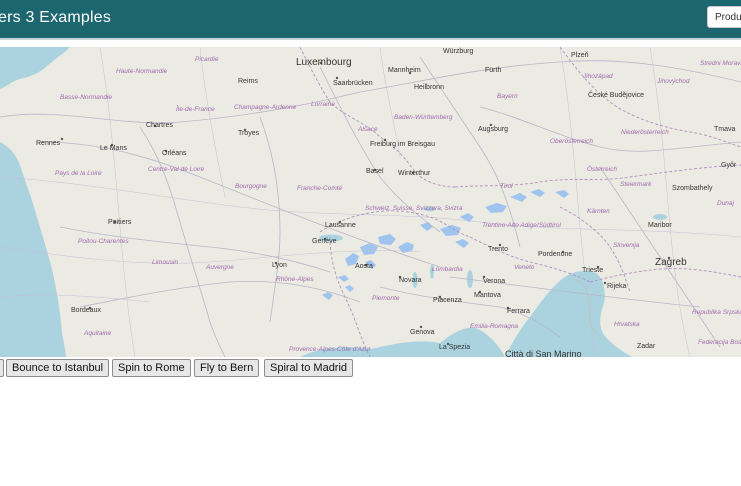  What do you see at coordinates (364, 266) in the screenshot?
I see `map-city-label: Aosta` at bounding box center [364, 266].